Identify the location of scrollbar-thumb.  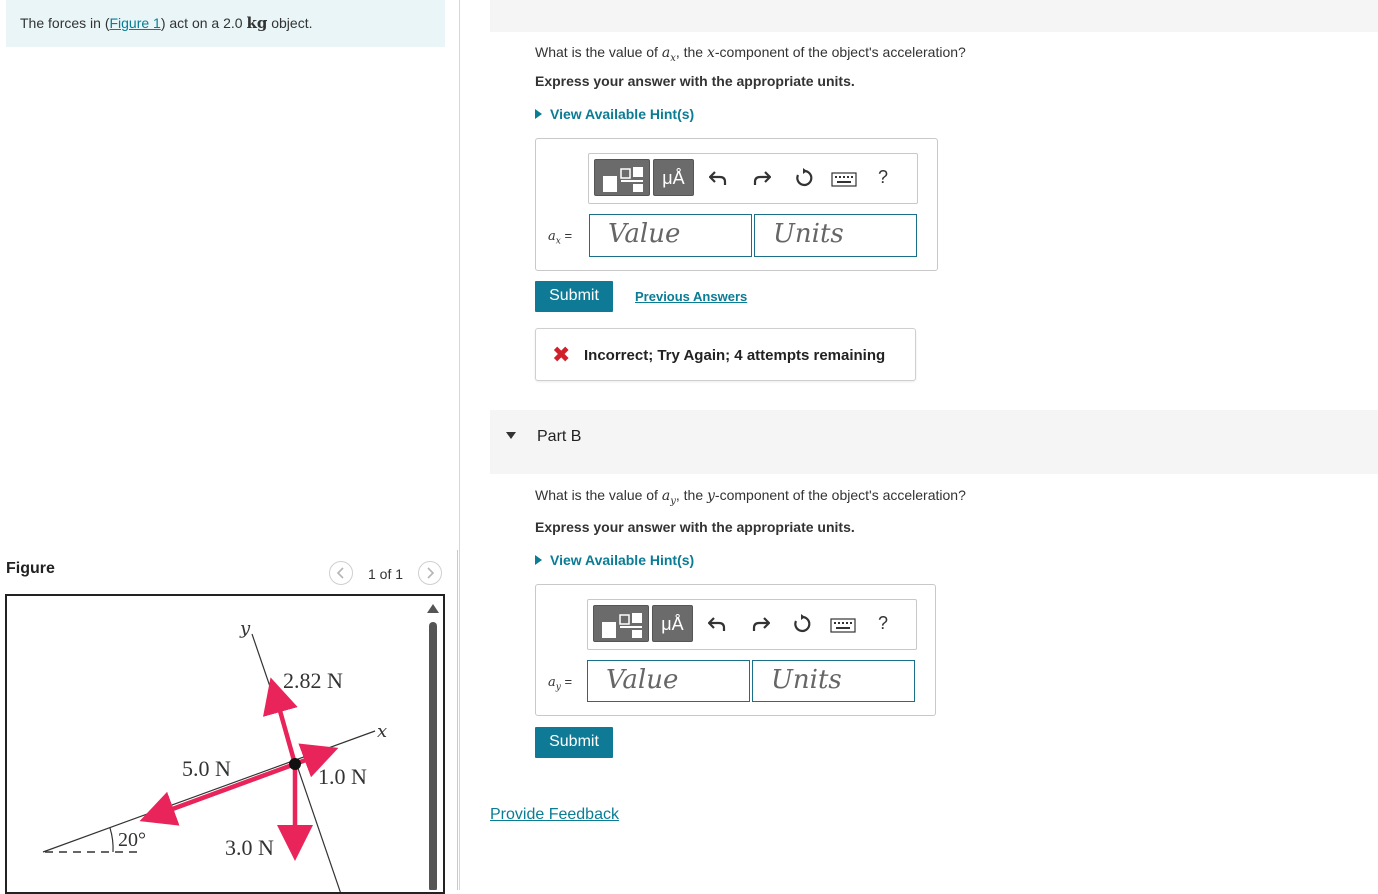
(433, 756).